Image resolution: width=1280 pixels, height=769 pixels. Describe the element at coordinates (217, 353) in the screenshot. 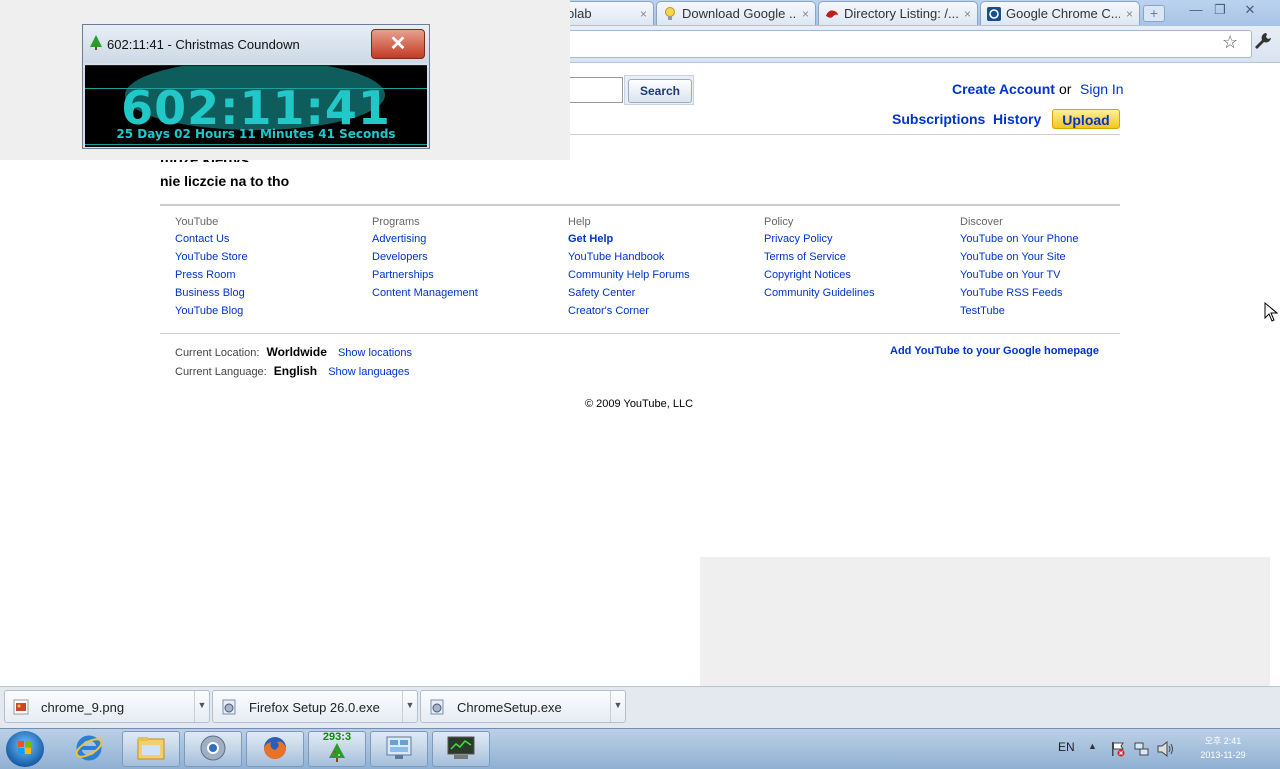

I see `location-label: Current Location:` at that location.